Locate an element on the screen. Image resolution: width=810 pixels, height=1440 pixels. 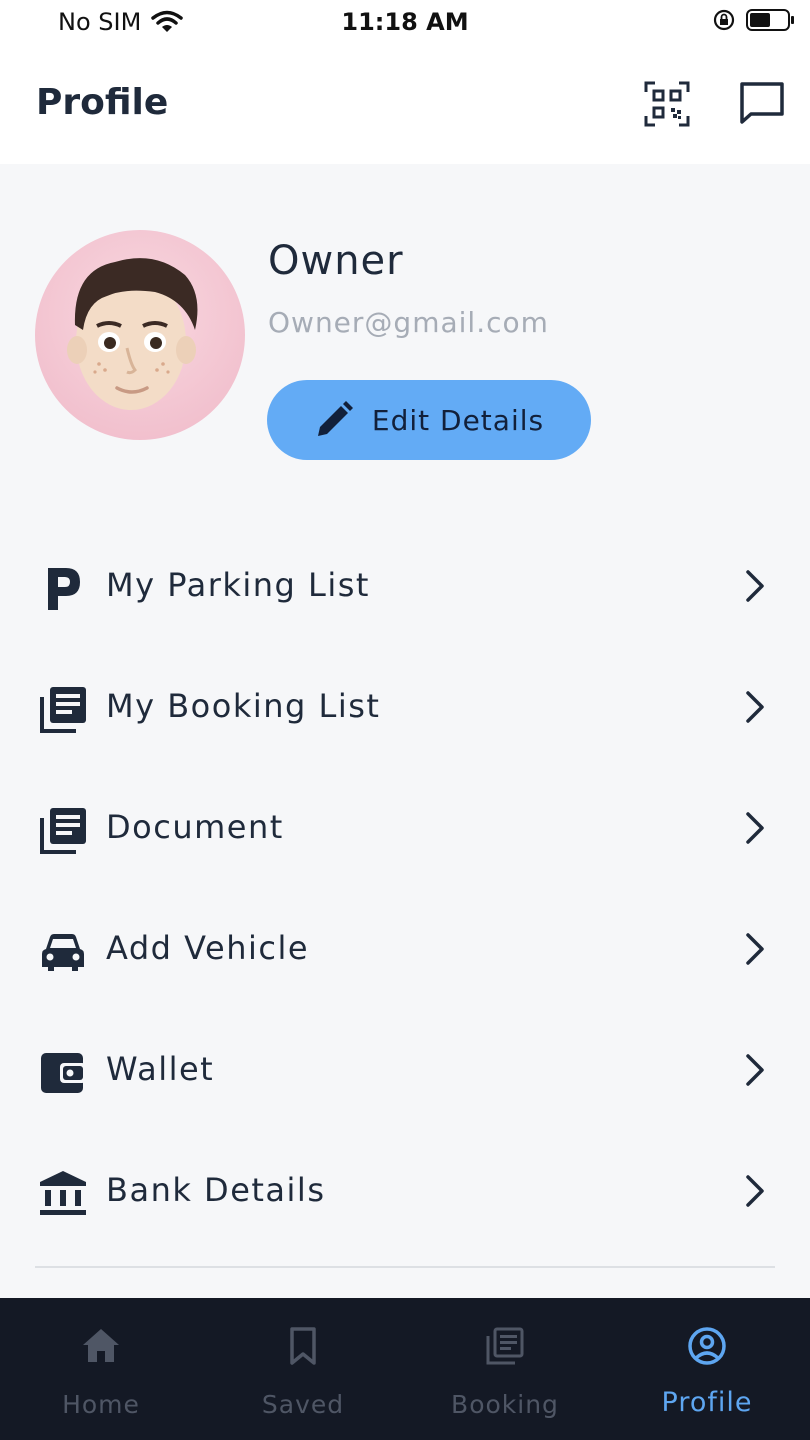
avatar is located at coordinates (140, 335).